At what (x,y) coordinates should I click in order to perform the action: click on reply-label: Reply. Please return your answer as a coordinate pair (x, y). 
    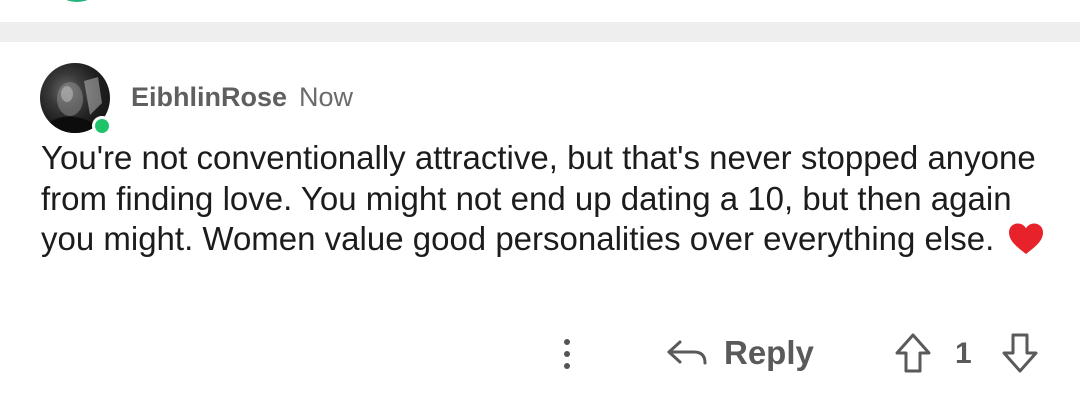
    Looking at the image, I should click on (769, 352).